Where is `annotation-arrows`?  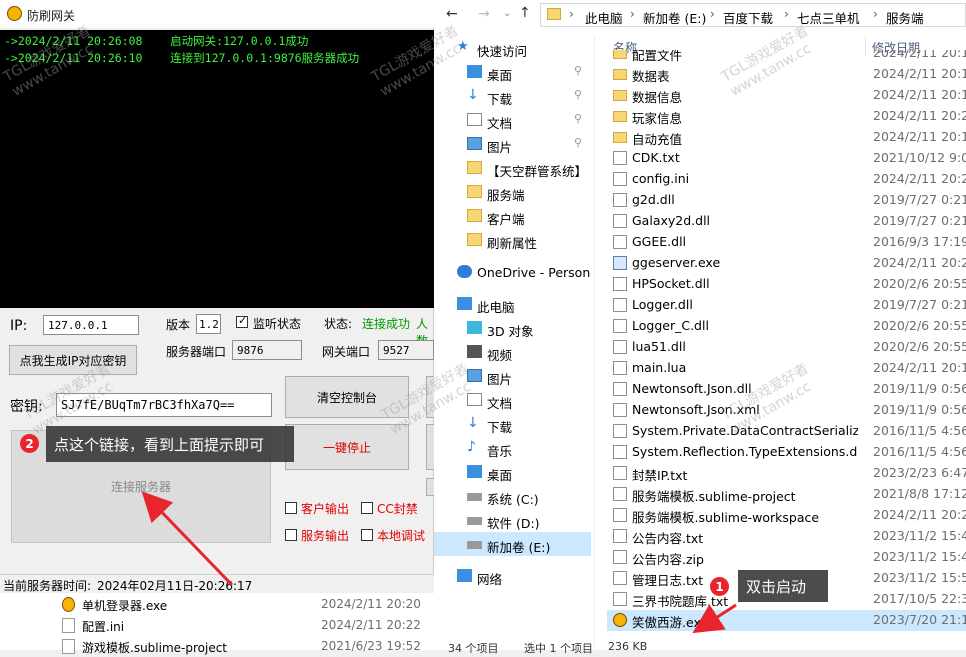
annotation-arrows is located at coordinates (439, 562).